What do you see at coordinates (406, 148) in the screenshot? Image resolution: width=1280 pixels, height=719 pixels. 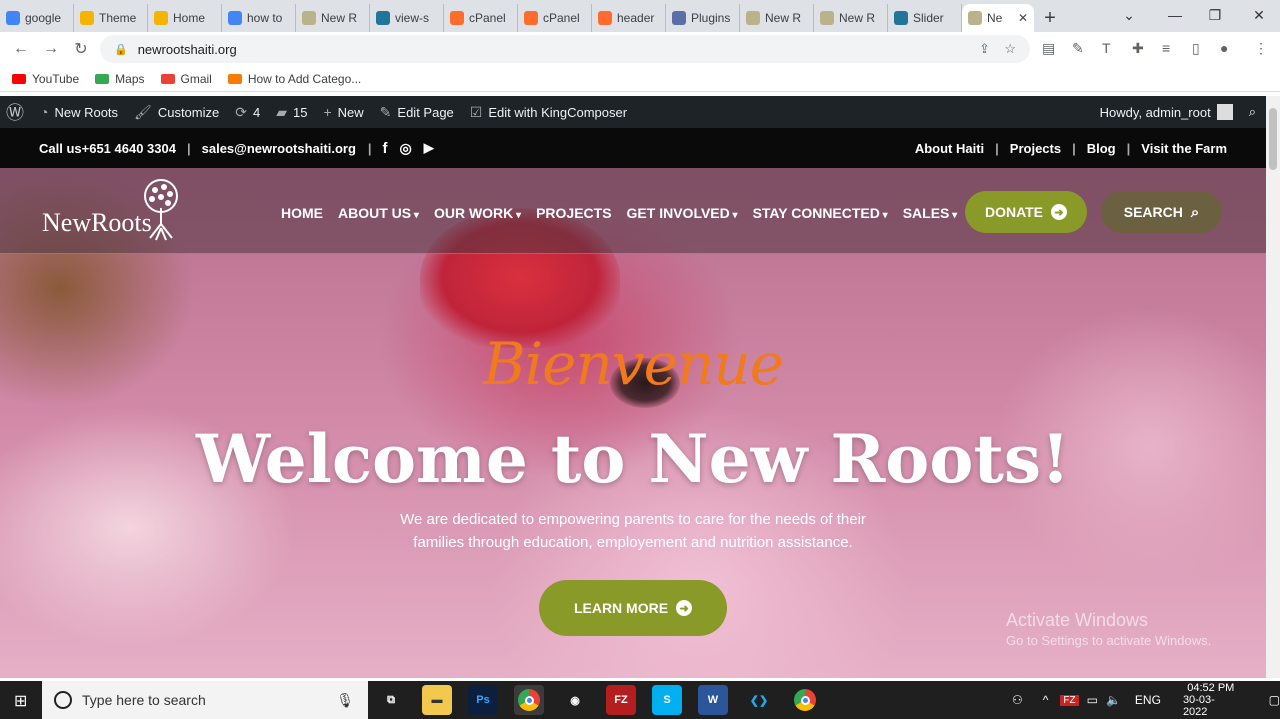 I see `instagram-icon: ◎` at bounding box center [406, 148].